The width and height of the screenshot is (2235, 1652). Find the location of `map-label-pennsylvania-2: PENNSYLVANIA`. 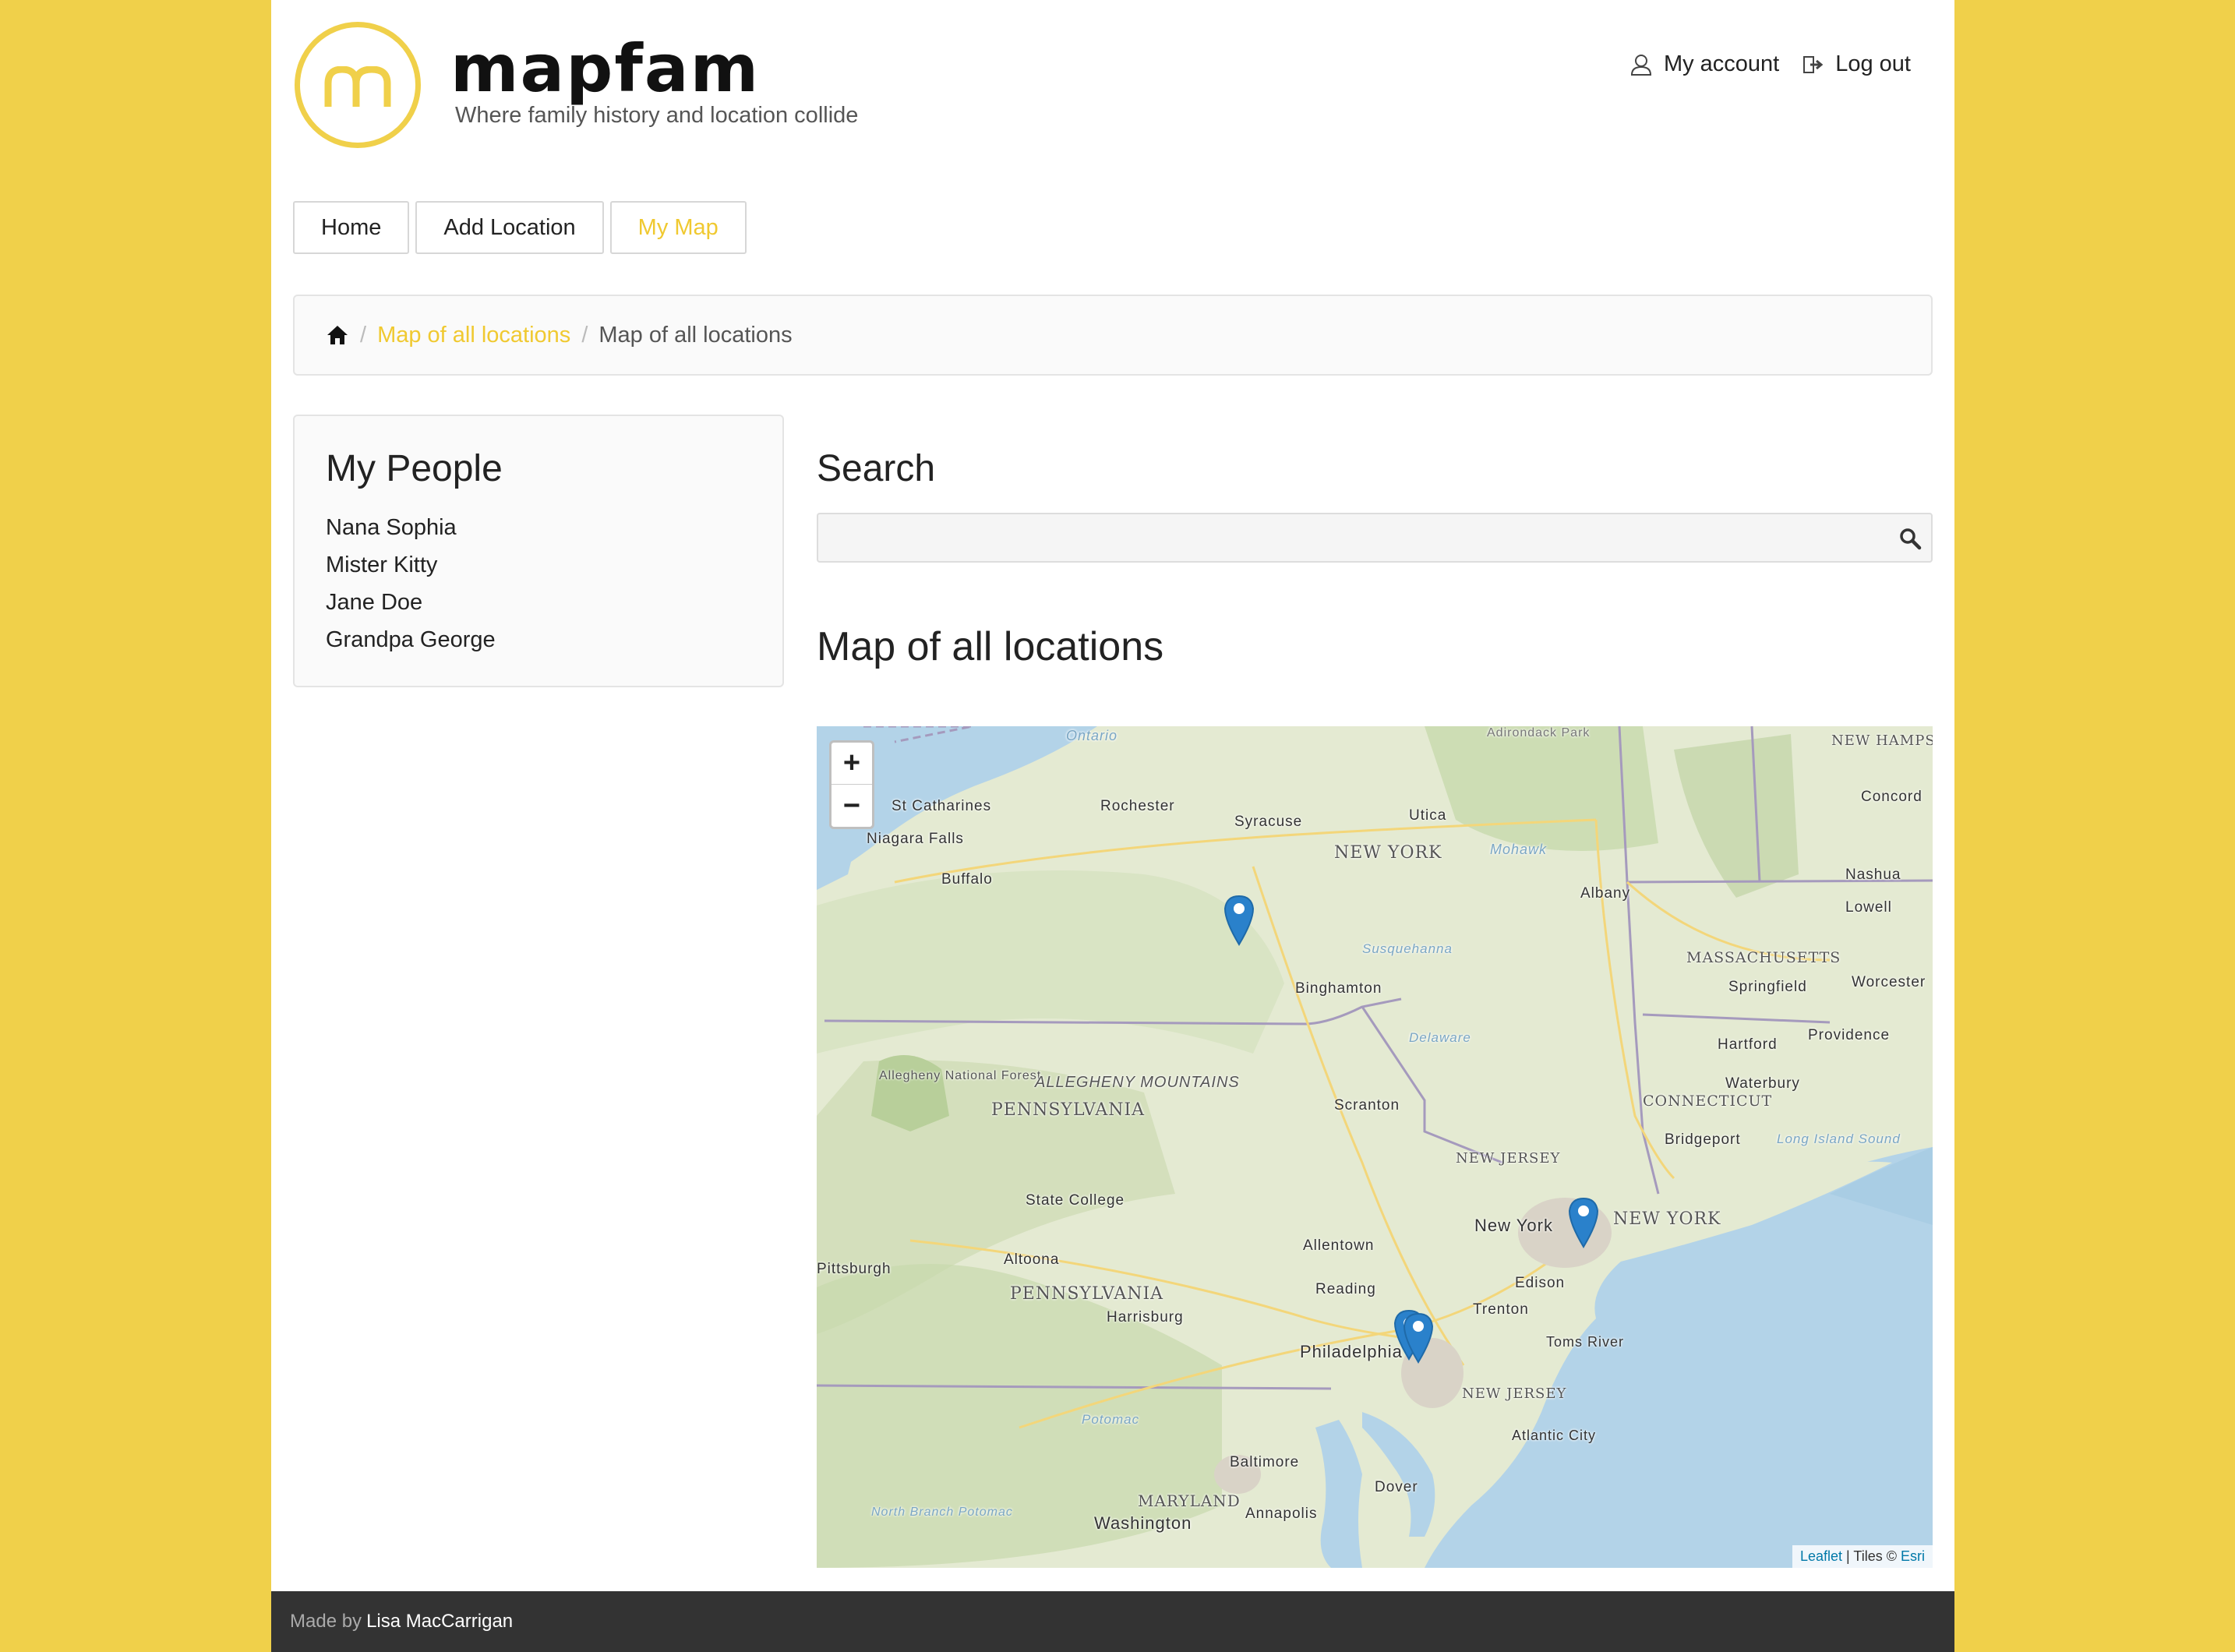

map-label-pennsylvania-2: PENNSYLVANIA is located at coordinates (1087, 1294).